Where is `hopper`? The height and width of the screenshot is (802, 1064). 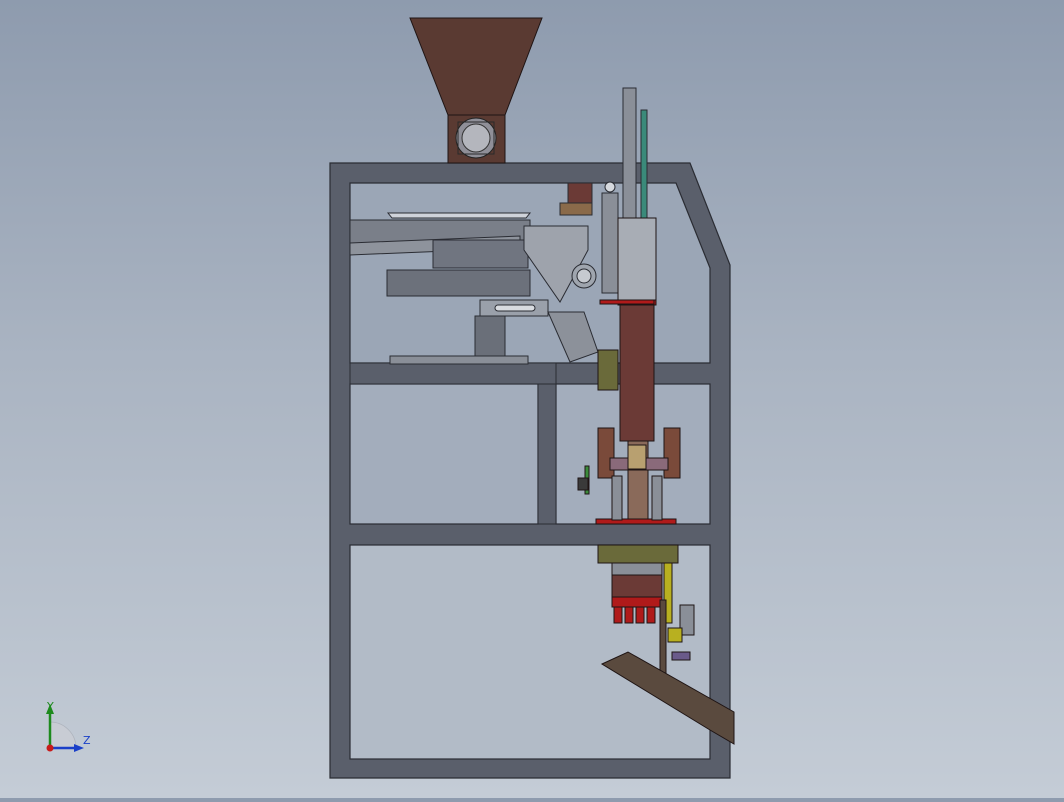 hopper is located at coordinates (476, 90).